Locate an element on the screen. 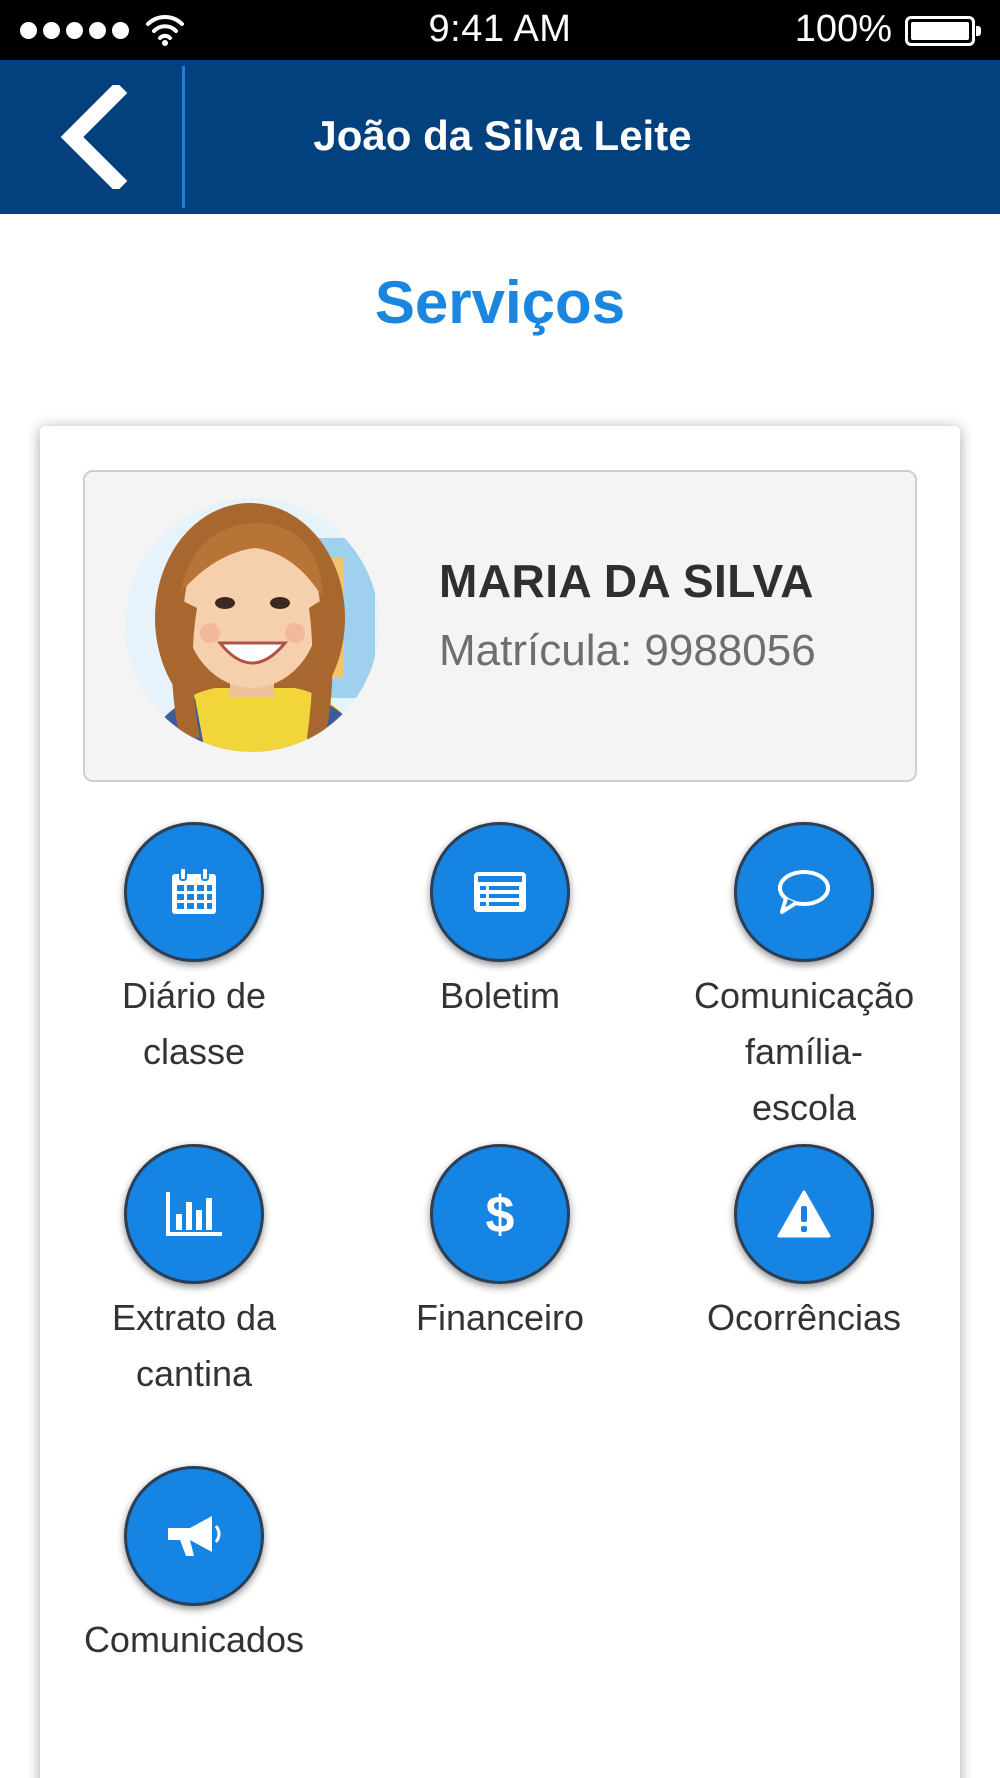 The width and height of the screenshot is (1000, 1778). student-profile-card: MARIA DA SILVA Matrícula: 9988056 is located at coordinates (500, 626).